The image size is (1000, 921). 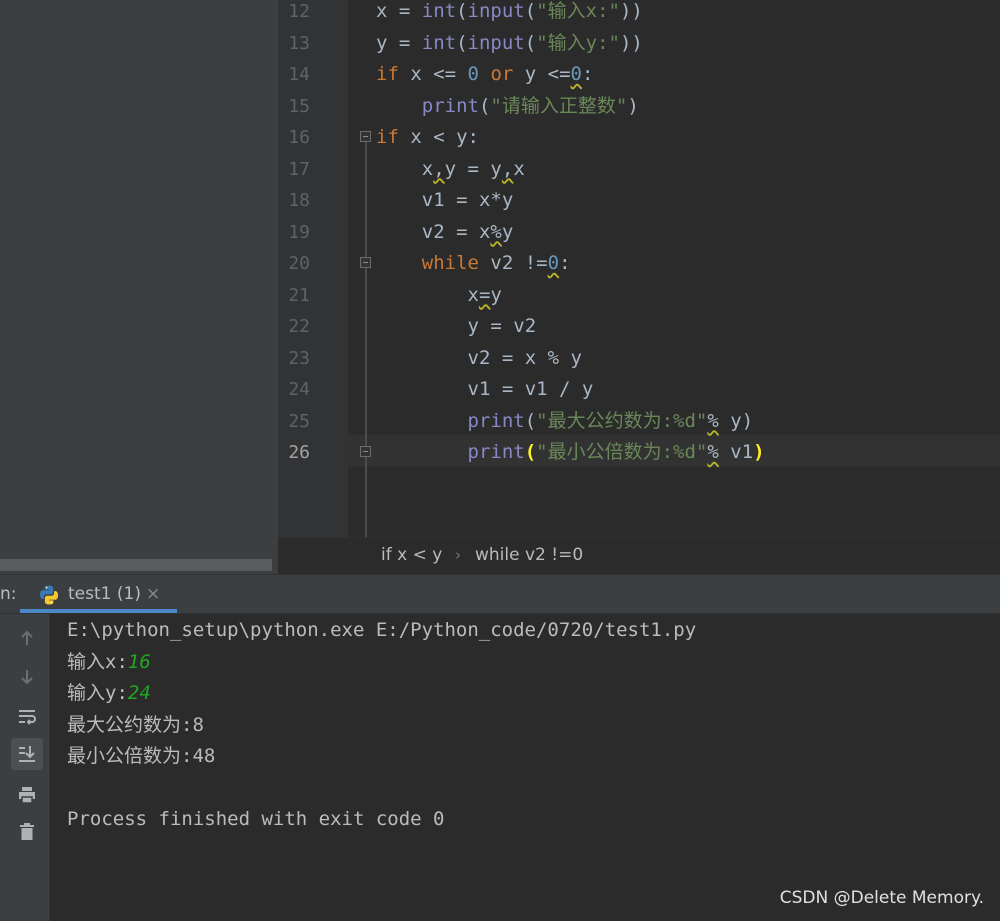 I want to click on code-token: "请输入正整数", so click(x=559, y=105).